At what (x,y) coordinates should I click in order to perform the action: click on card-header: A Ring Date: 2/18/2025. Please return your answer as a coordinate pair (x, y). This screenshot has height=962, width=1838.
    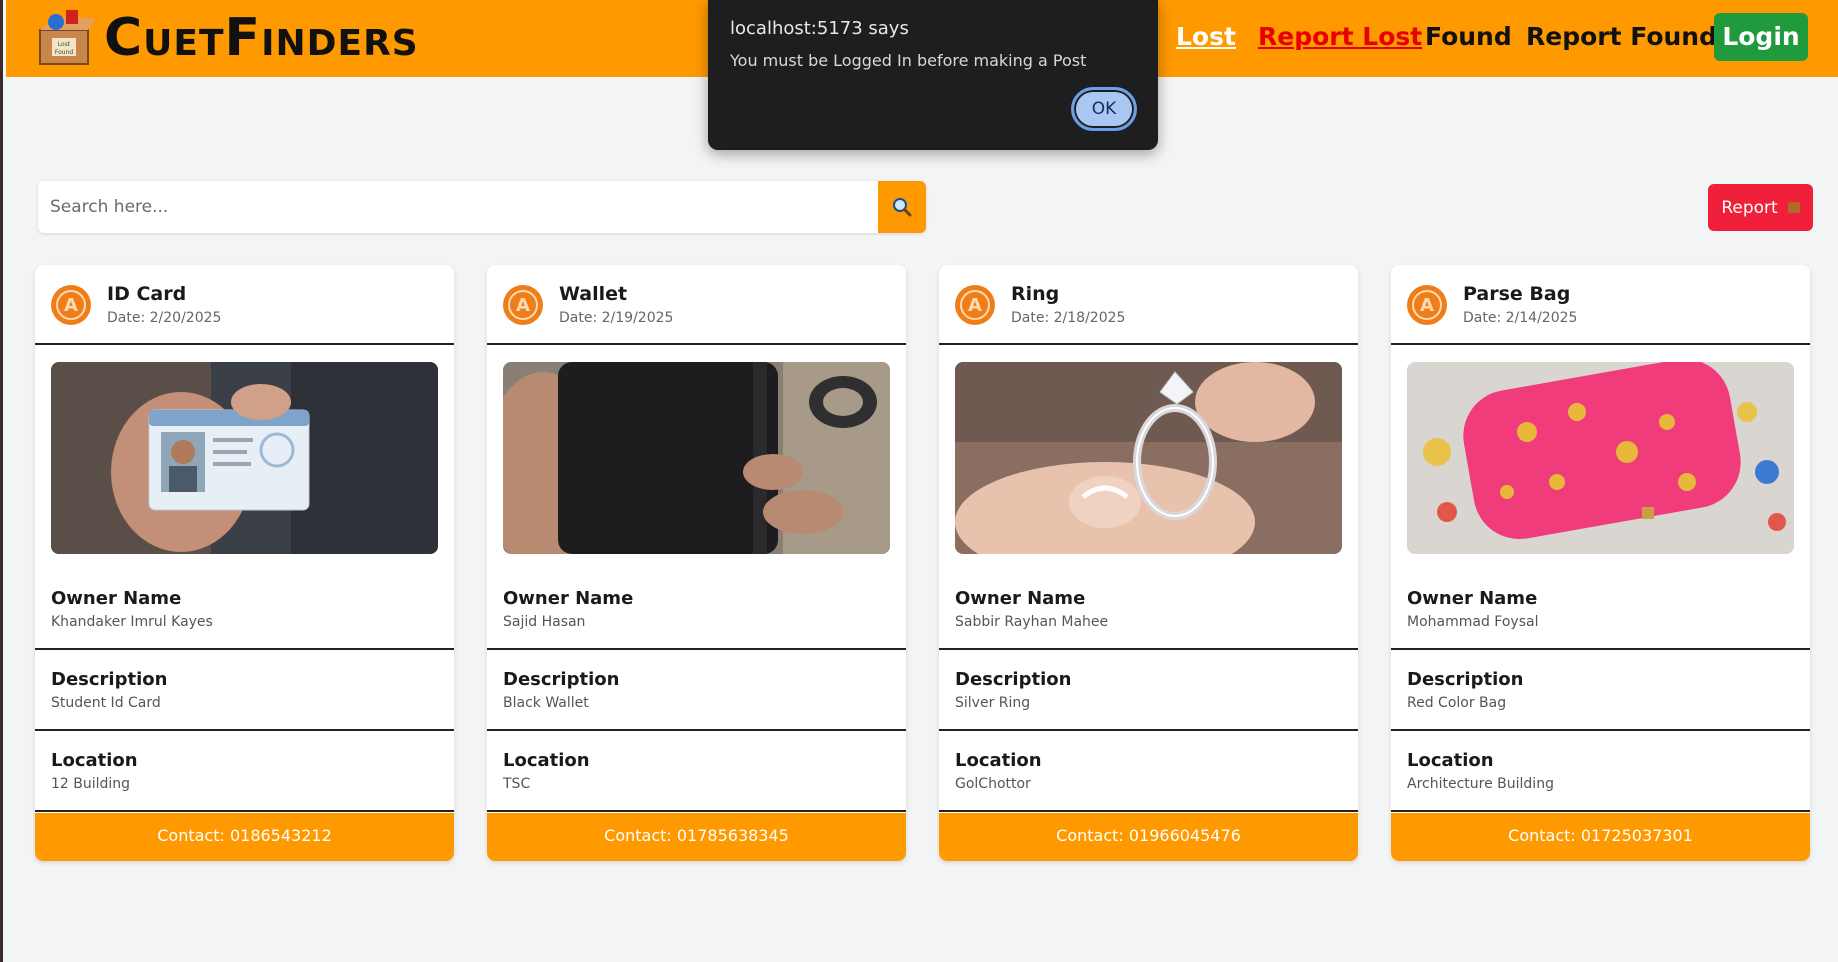
    Looking at the image, I should click on (1148, 305).